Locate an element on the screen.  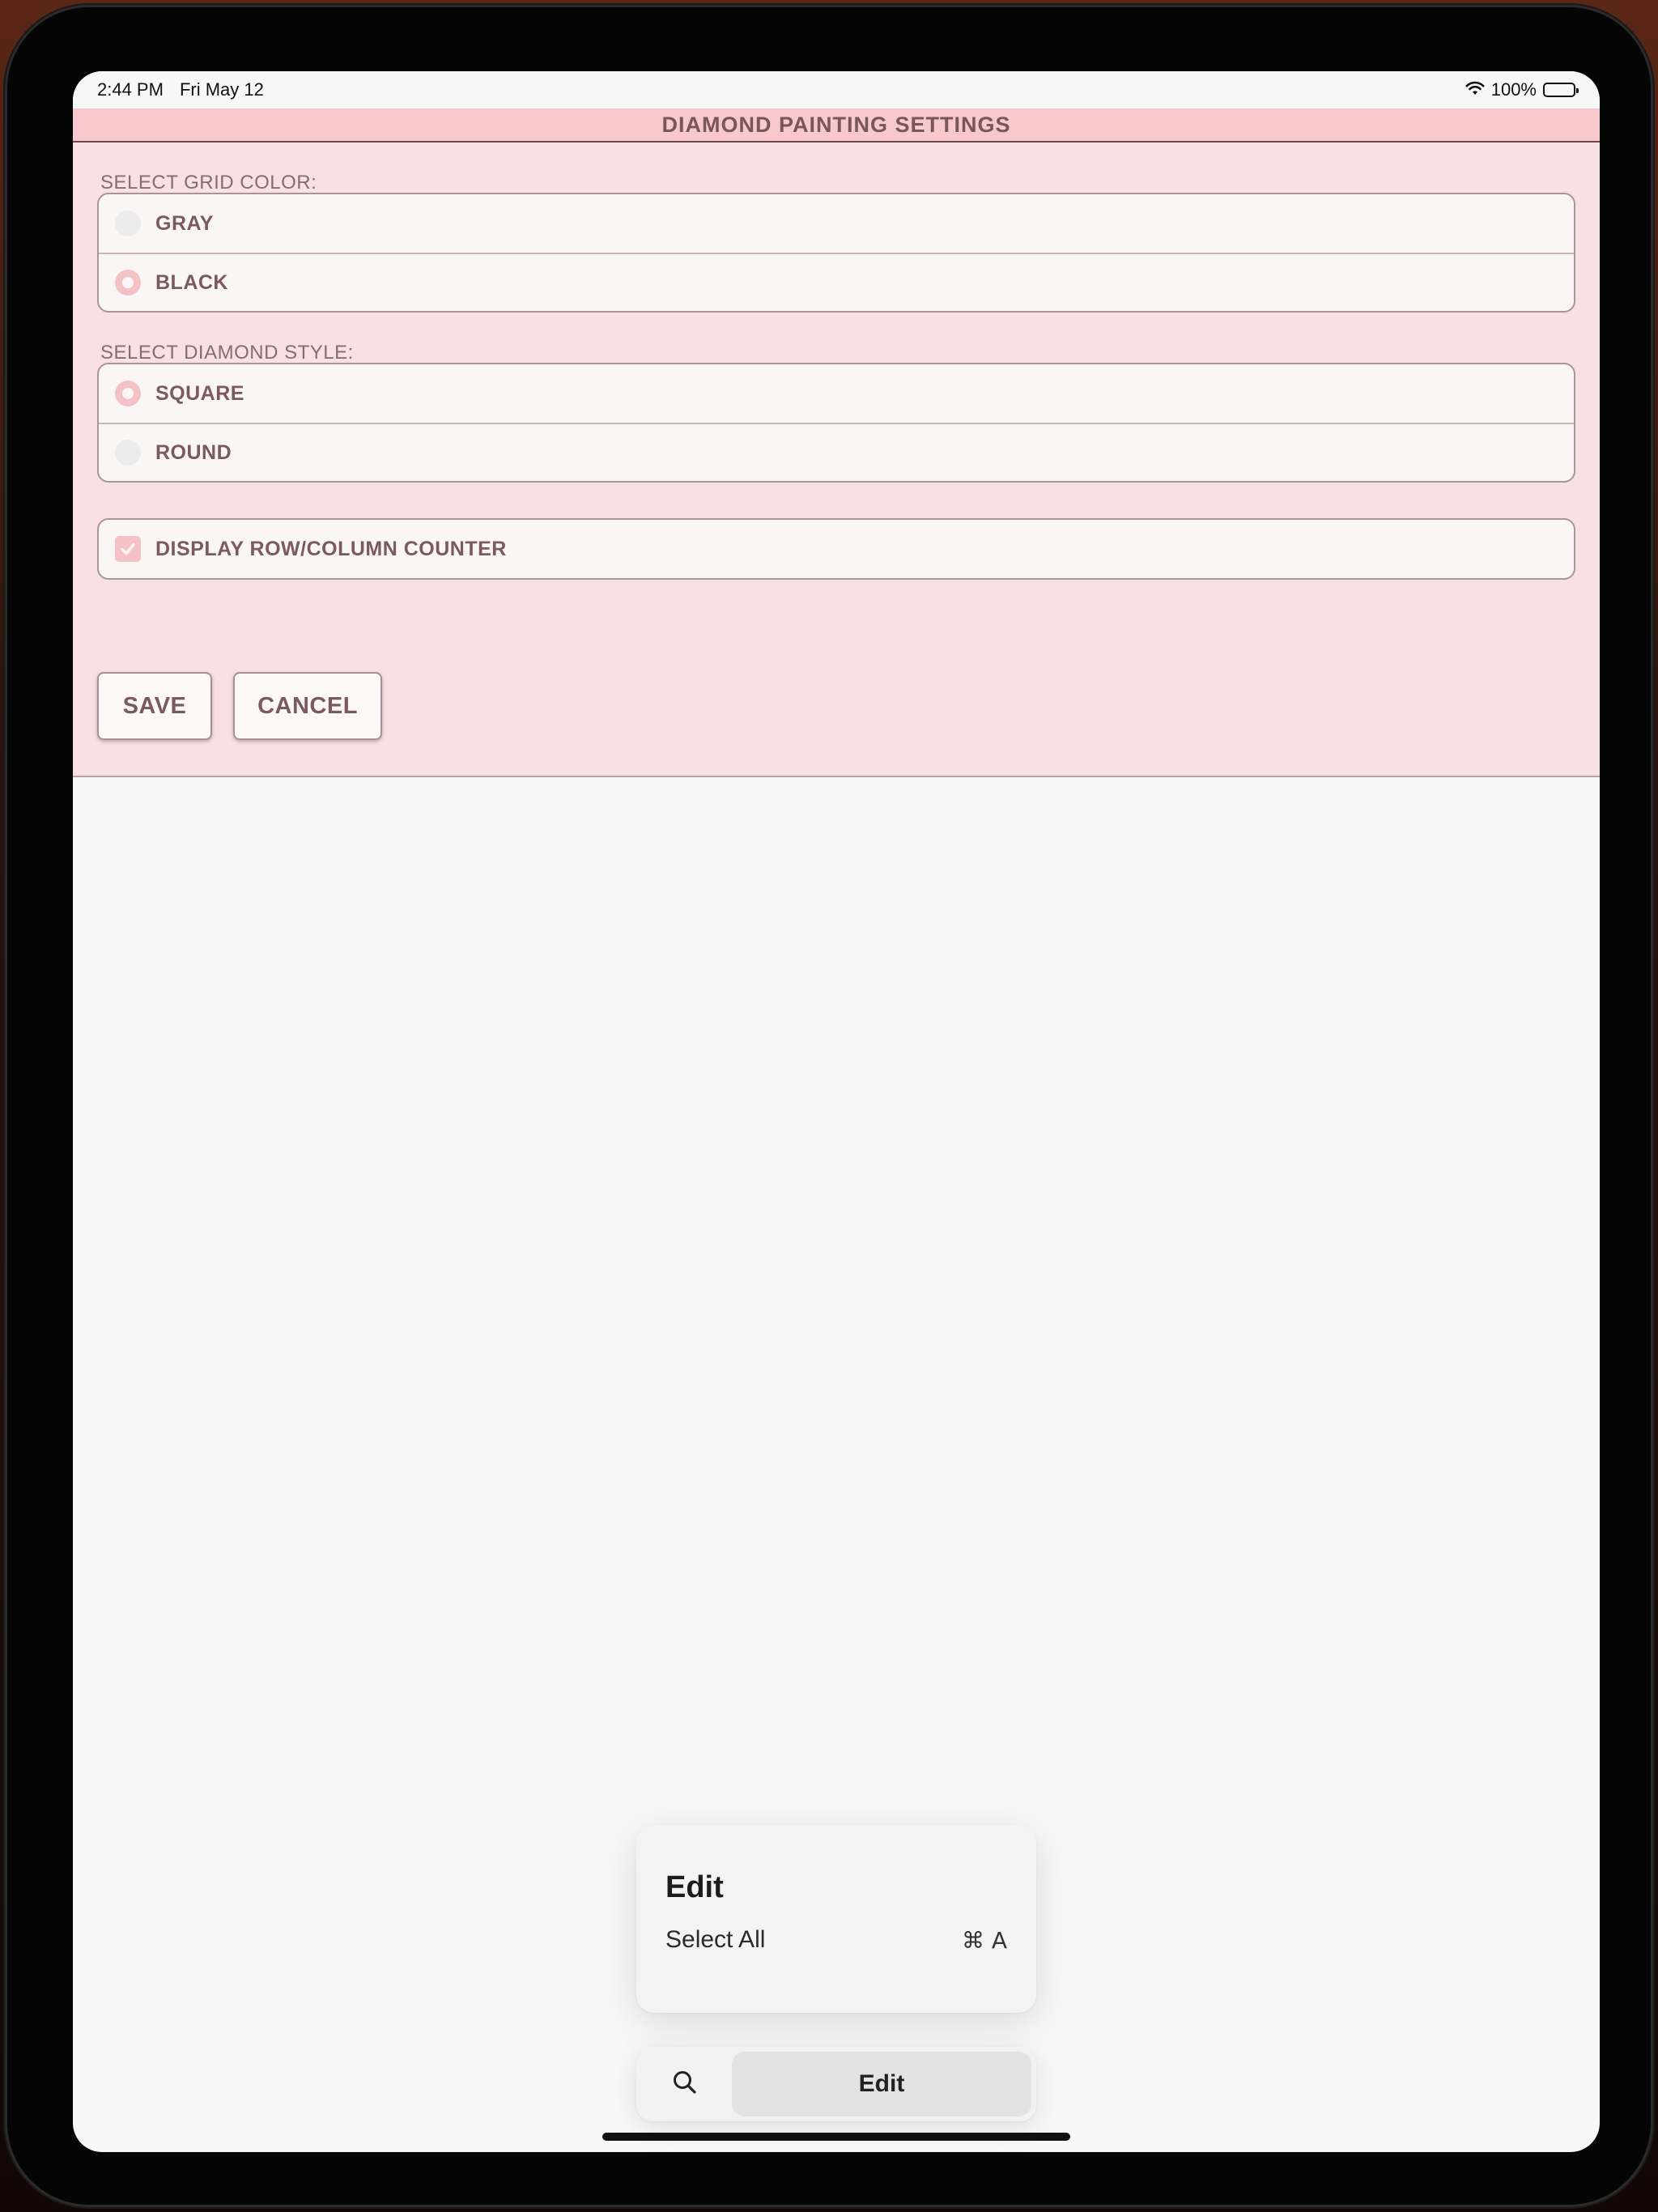
counter-group: DISPLAY ROW/COLUMN COUNTER is located at coordinates (836, 549).